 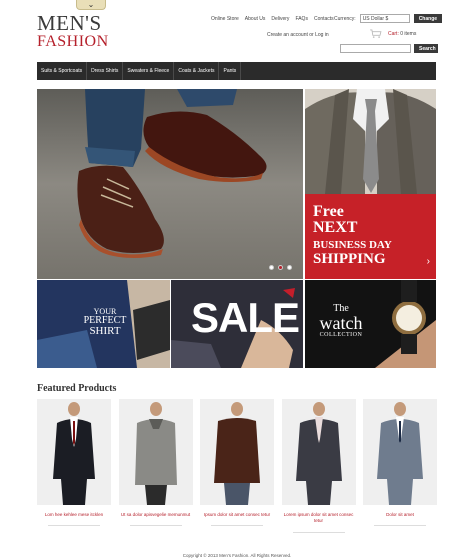 I want to click on chevron-down-icon: ⌄, so click(x=91, y=4).